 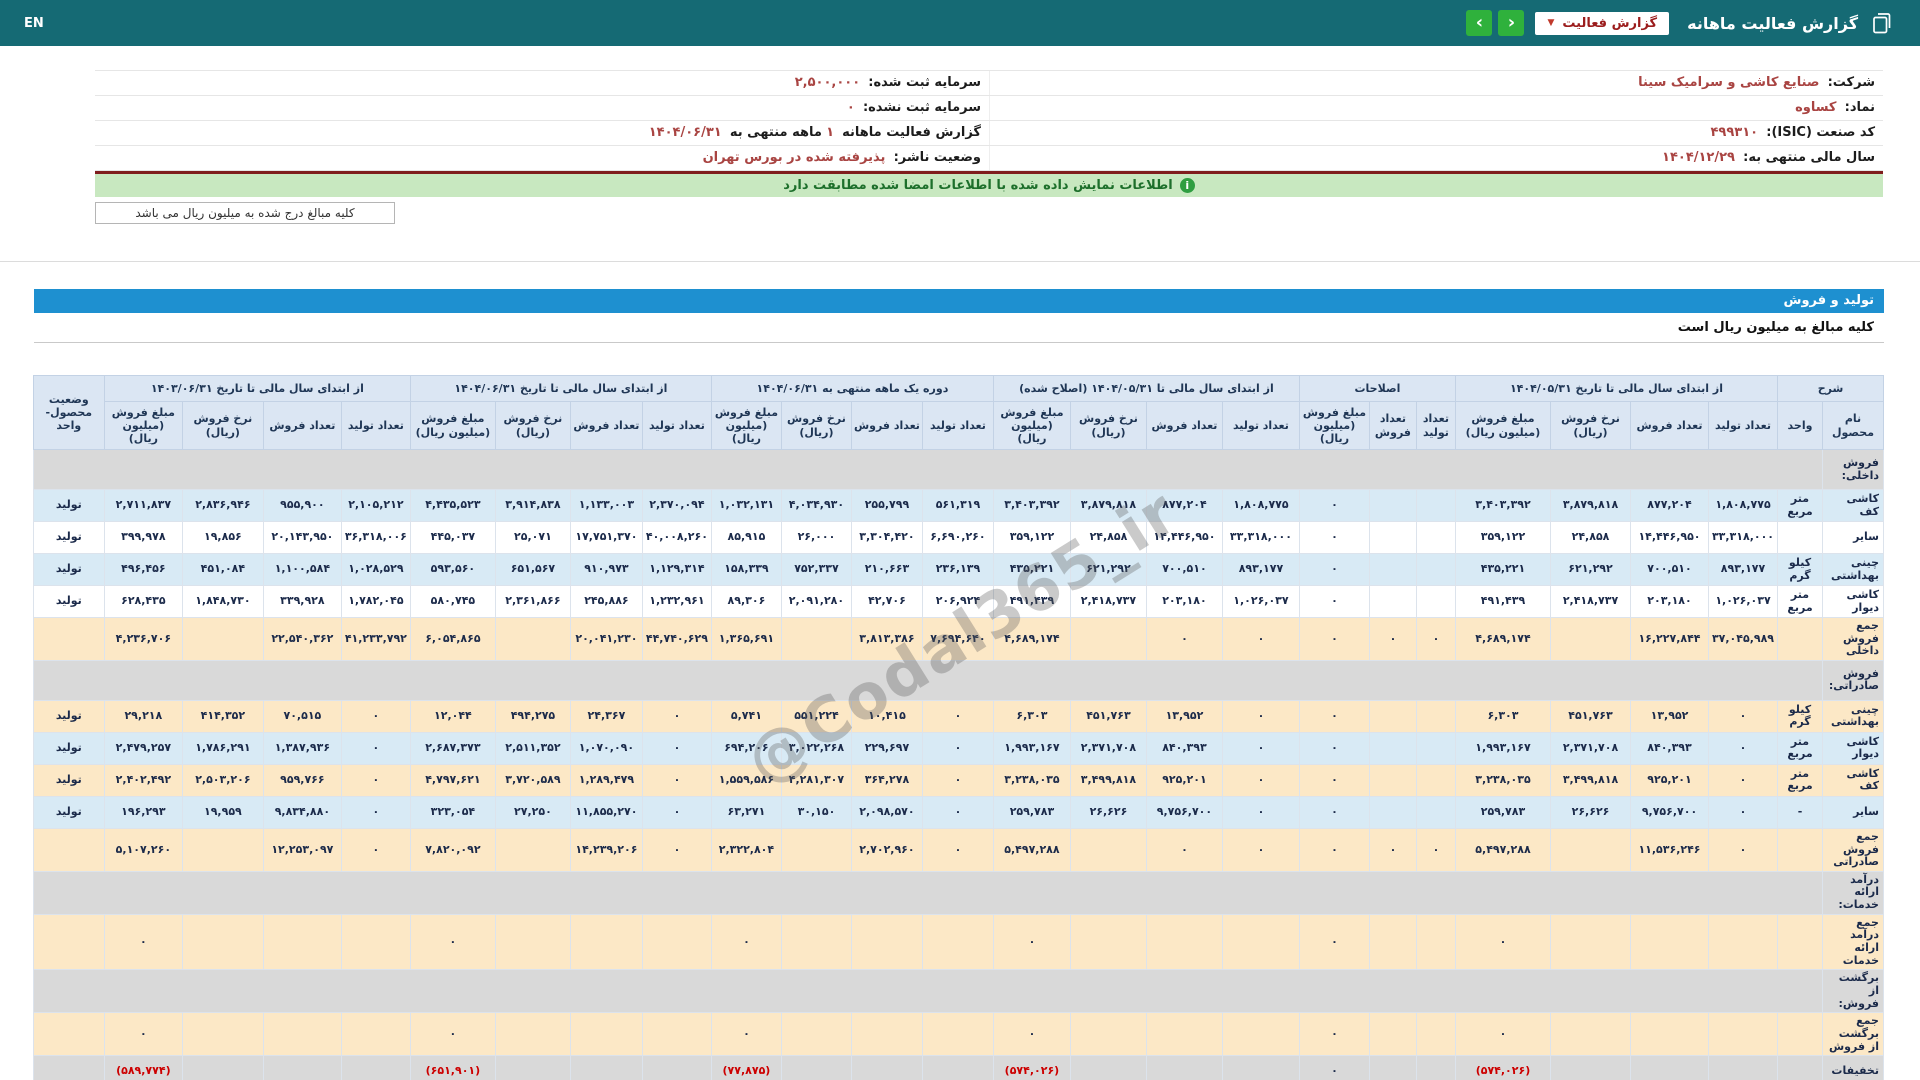 What do you see at coordinates (1511, 23) in the screenshot?
I see `prev-report-button: ‹` at bounding box center [1511, 23].